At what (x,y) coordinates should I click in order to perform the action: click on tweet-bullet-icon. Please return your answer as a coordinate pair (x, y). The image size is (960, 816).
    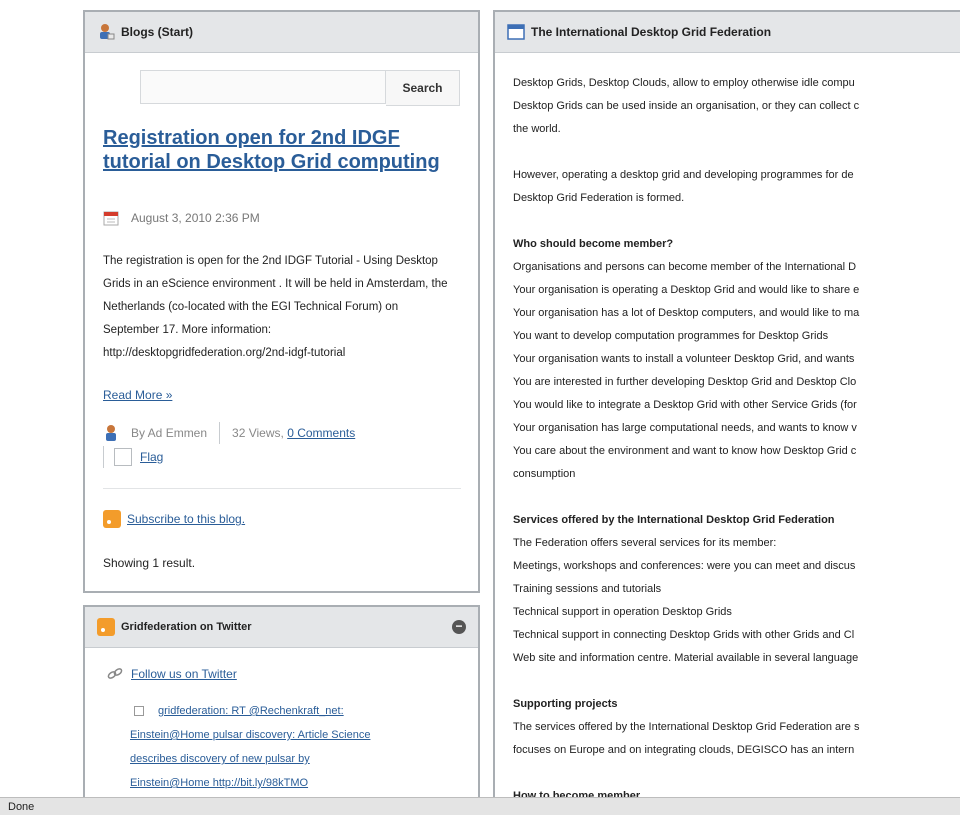
    Looking at the image, I should click on (139, 711).